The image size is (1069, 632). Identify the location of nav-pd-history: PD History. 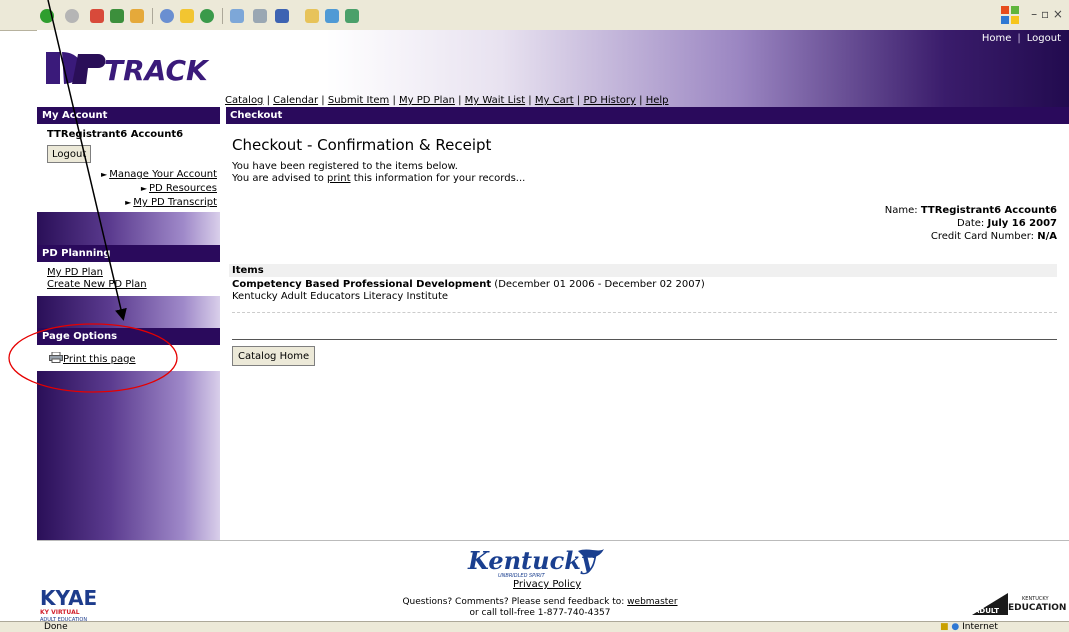
(609, 100).